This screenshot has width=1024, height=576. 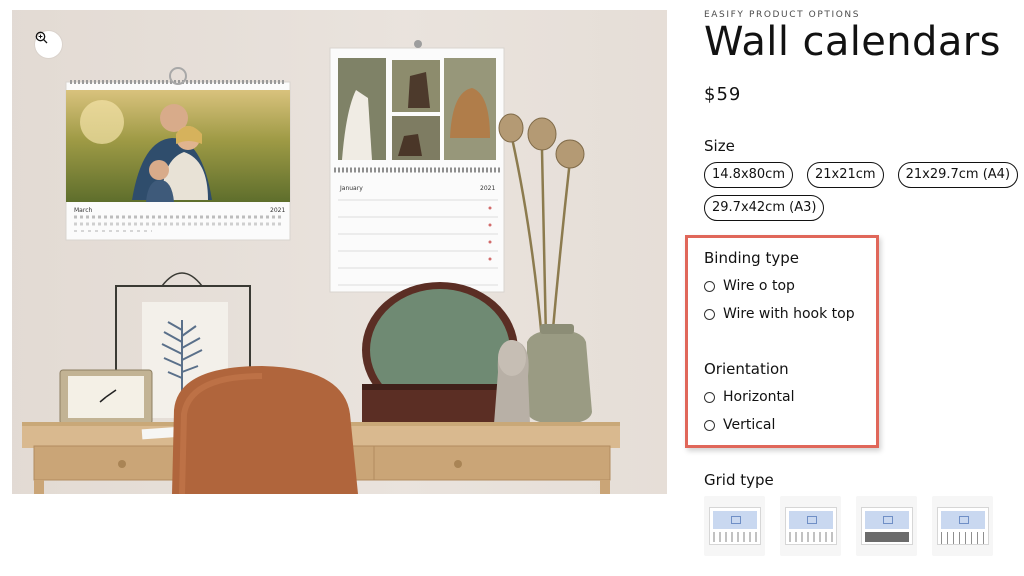 I want to click on highlight-box, so click(x=782, y=341).